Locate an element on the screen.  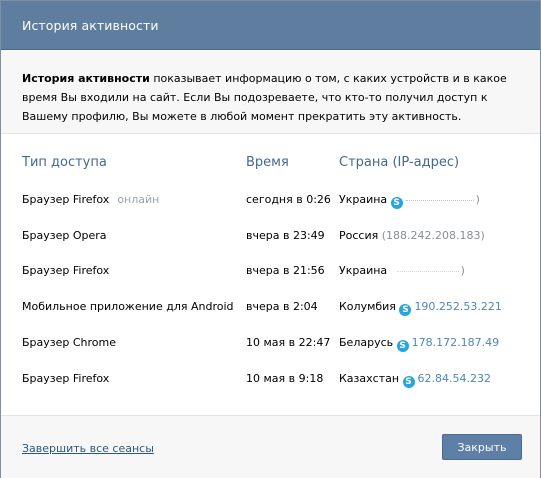
access-type-cell: Браузер Firefox онлайн is located at coordinates (90, 200).